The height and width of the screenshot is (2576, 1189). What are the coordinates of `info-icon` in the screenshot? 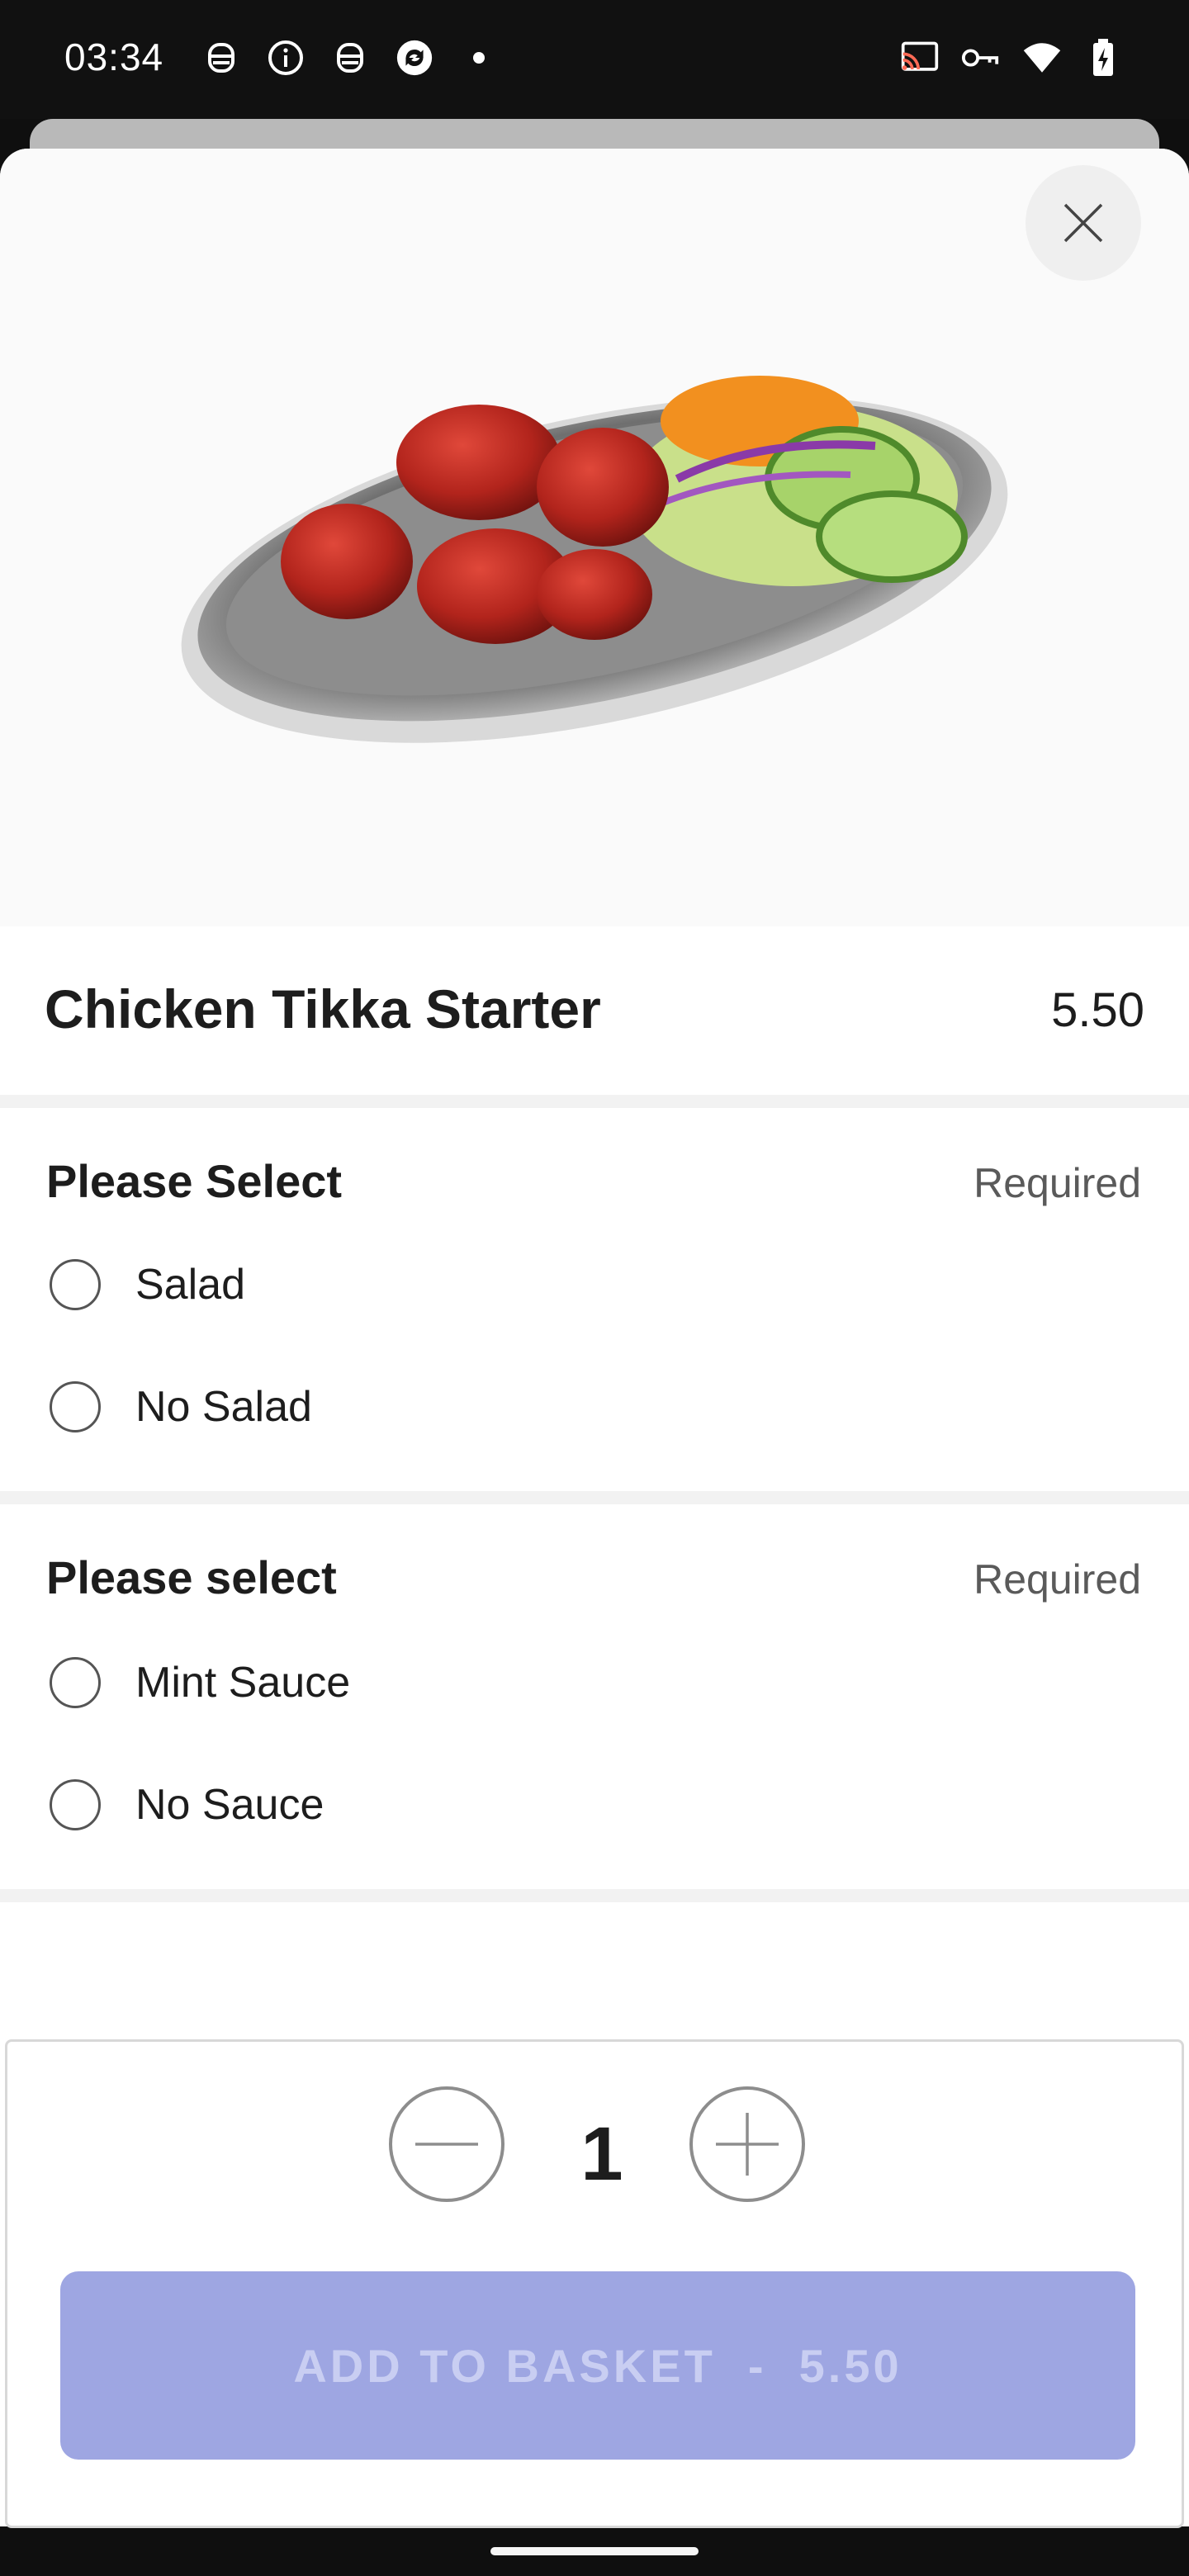 It's located at (286, 58).